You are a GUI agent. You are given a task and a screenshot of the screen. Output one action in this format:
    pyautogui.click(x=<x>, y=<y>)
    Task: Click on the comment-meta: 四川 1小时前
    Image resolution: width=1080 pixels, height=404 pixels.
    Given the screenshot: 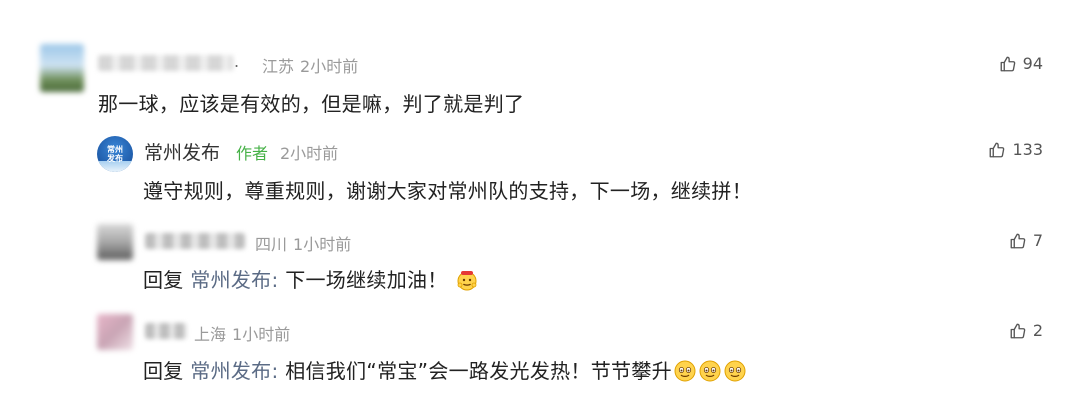 What is the action you would take?
    pyautogui.click(x=303, y=243)
    